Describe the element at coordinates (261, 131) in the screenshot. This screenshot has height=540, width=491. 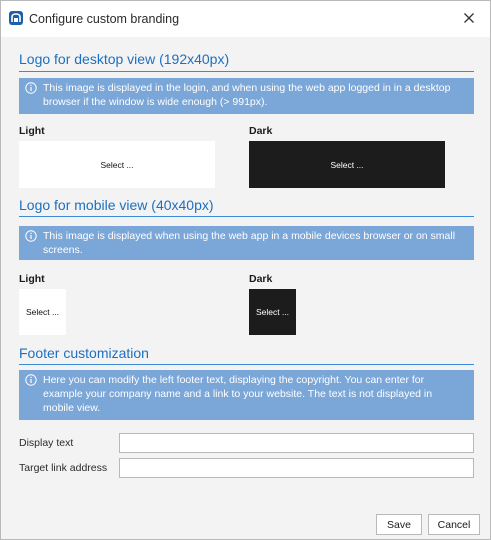
I see `desktop-dark-label: Dark` at that location.